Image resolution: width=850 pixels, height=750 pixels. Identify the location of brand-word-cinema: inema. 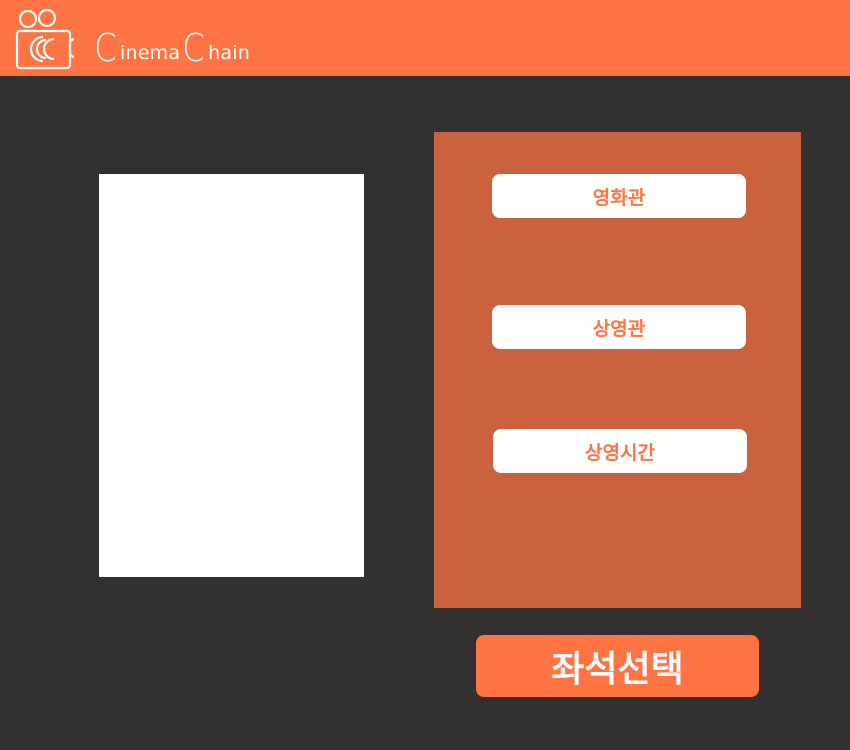
(150, 53).